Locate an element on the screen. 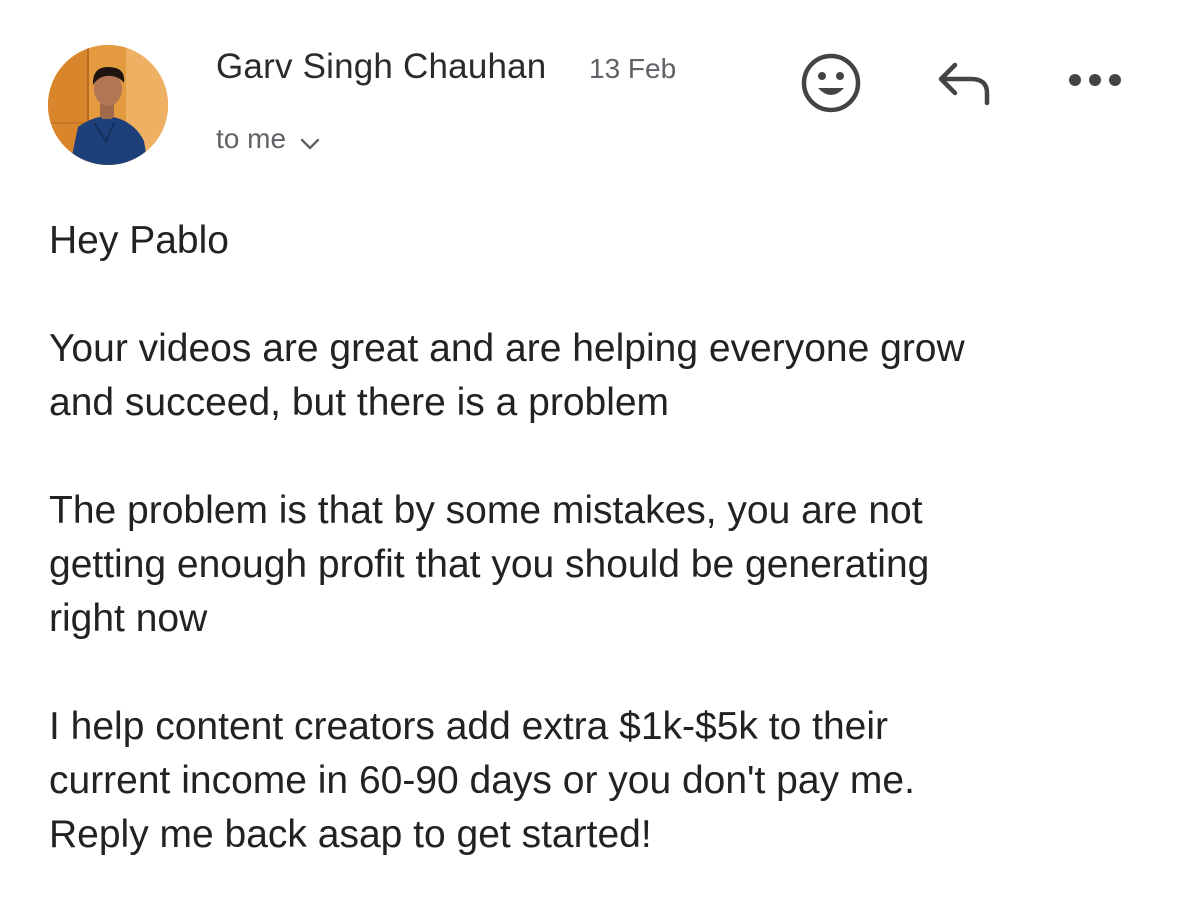  recipient-toggle: to me is located at coordinates (268, 139).